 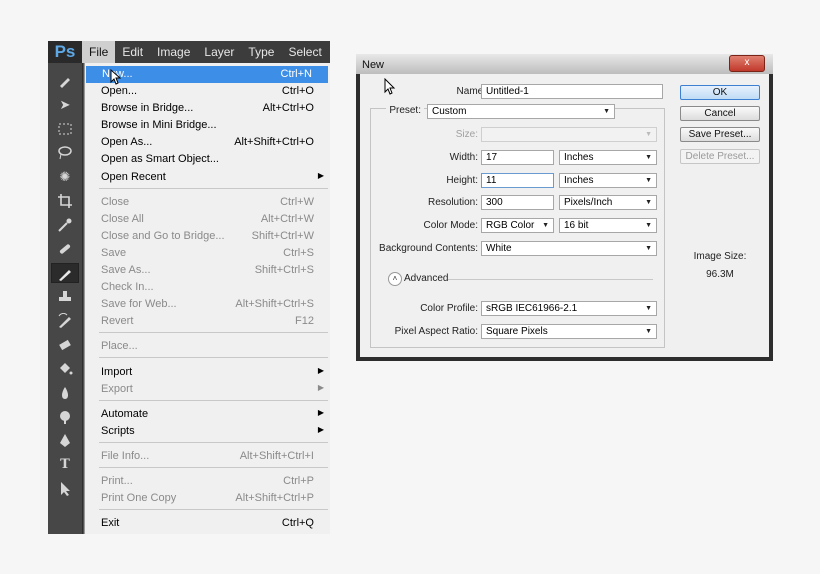 I want to click on lasso-icon, so click(x=65, y=153).